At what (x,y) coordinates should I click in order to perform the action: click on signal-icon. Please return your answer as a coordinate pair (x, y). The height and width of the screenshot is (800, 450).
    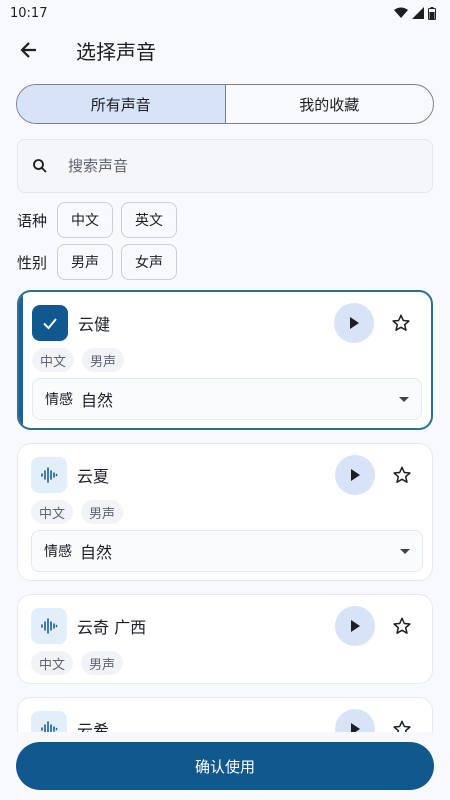
    Looking at the image, I should click on (418, 13).